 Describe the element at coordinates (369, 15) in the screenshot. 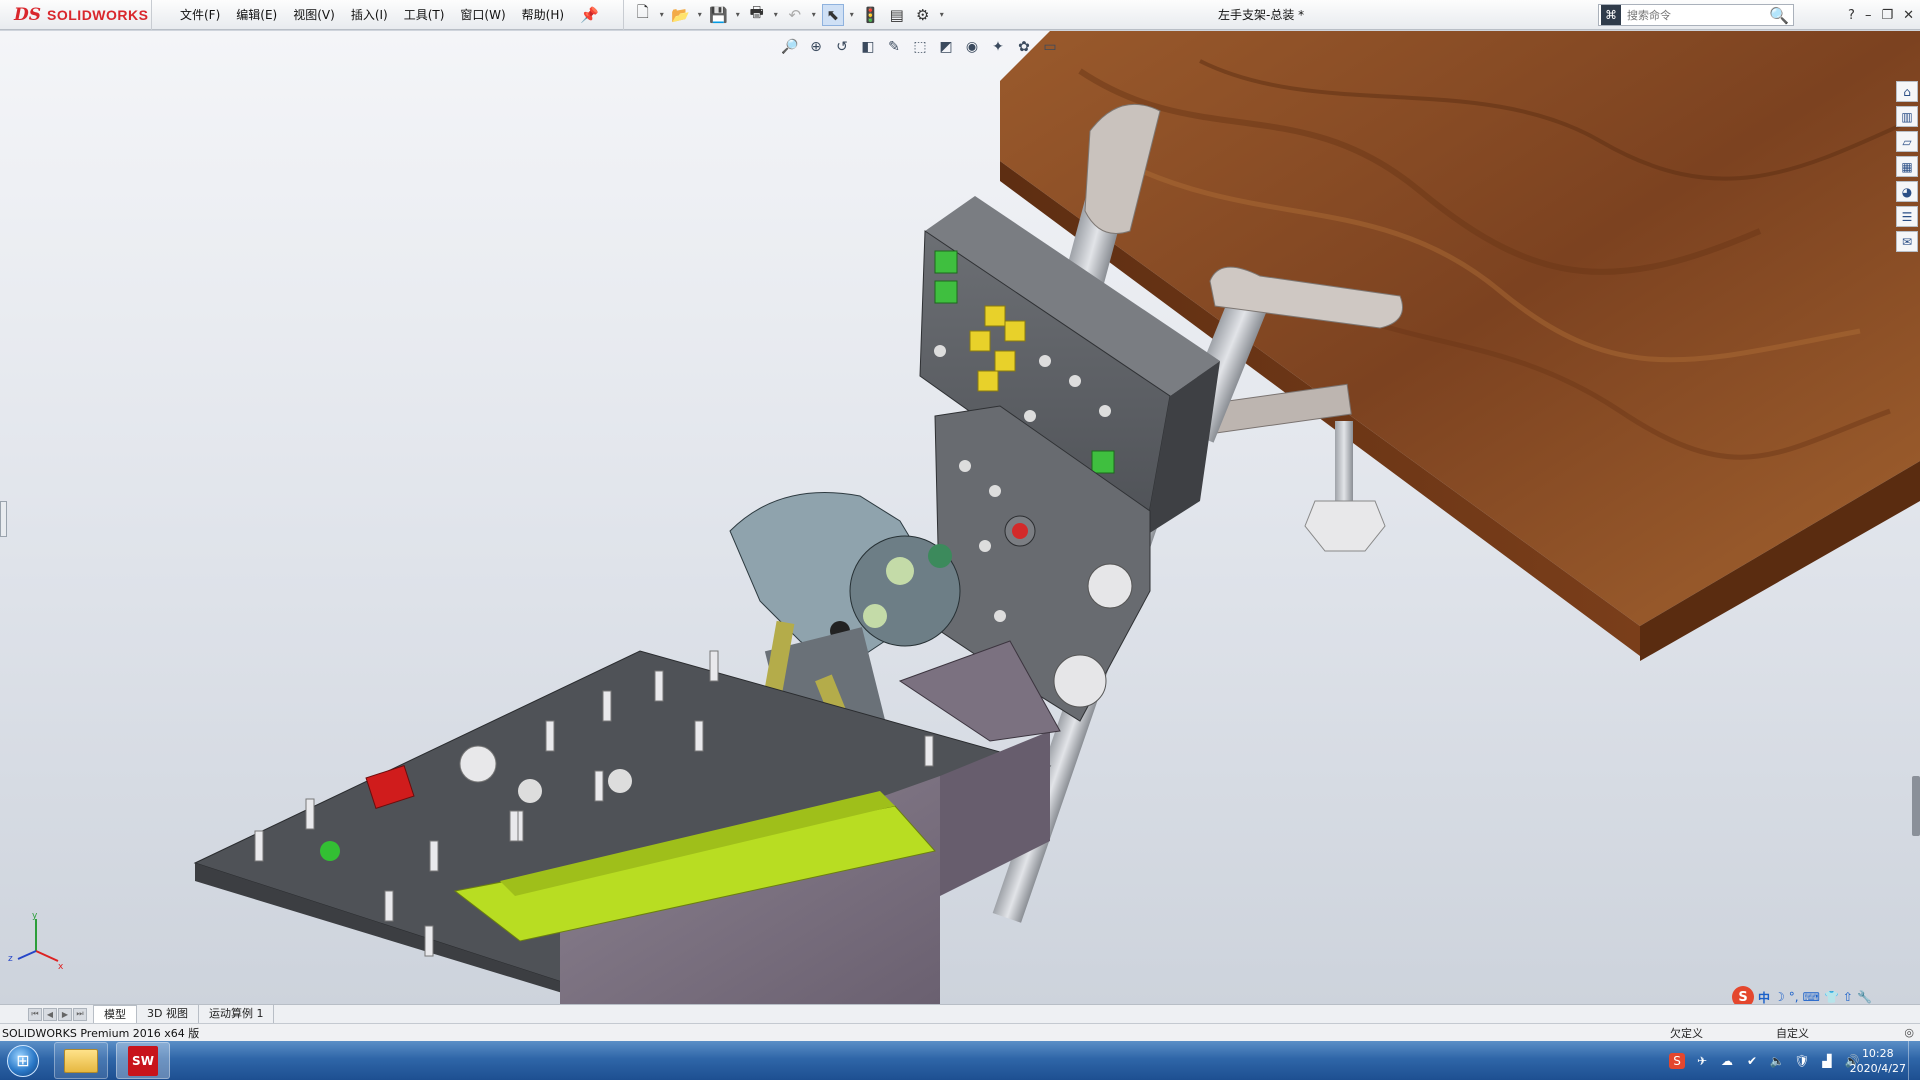

I see `menu-insert: 插入(I)` at that location.